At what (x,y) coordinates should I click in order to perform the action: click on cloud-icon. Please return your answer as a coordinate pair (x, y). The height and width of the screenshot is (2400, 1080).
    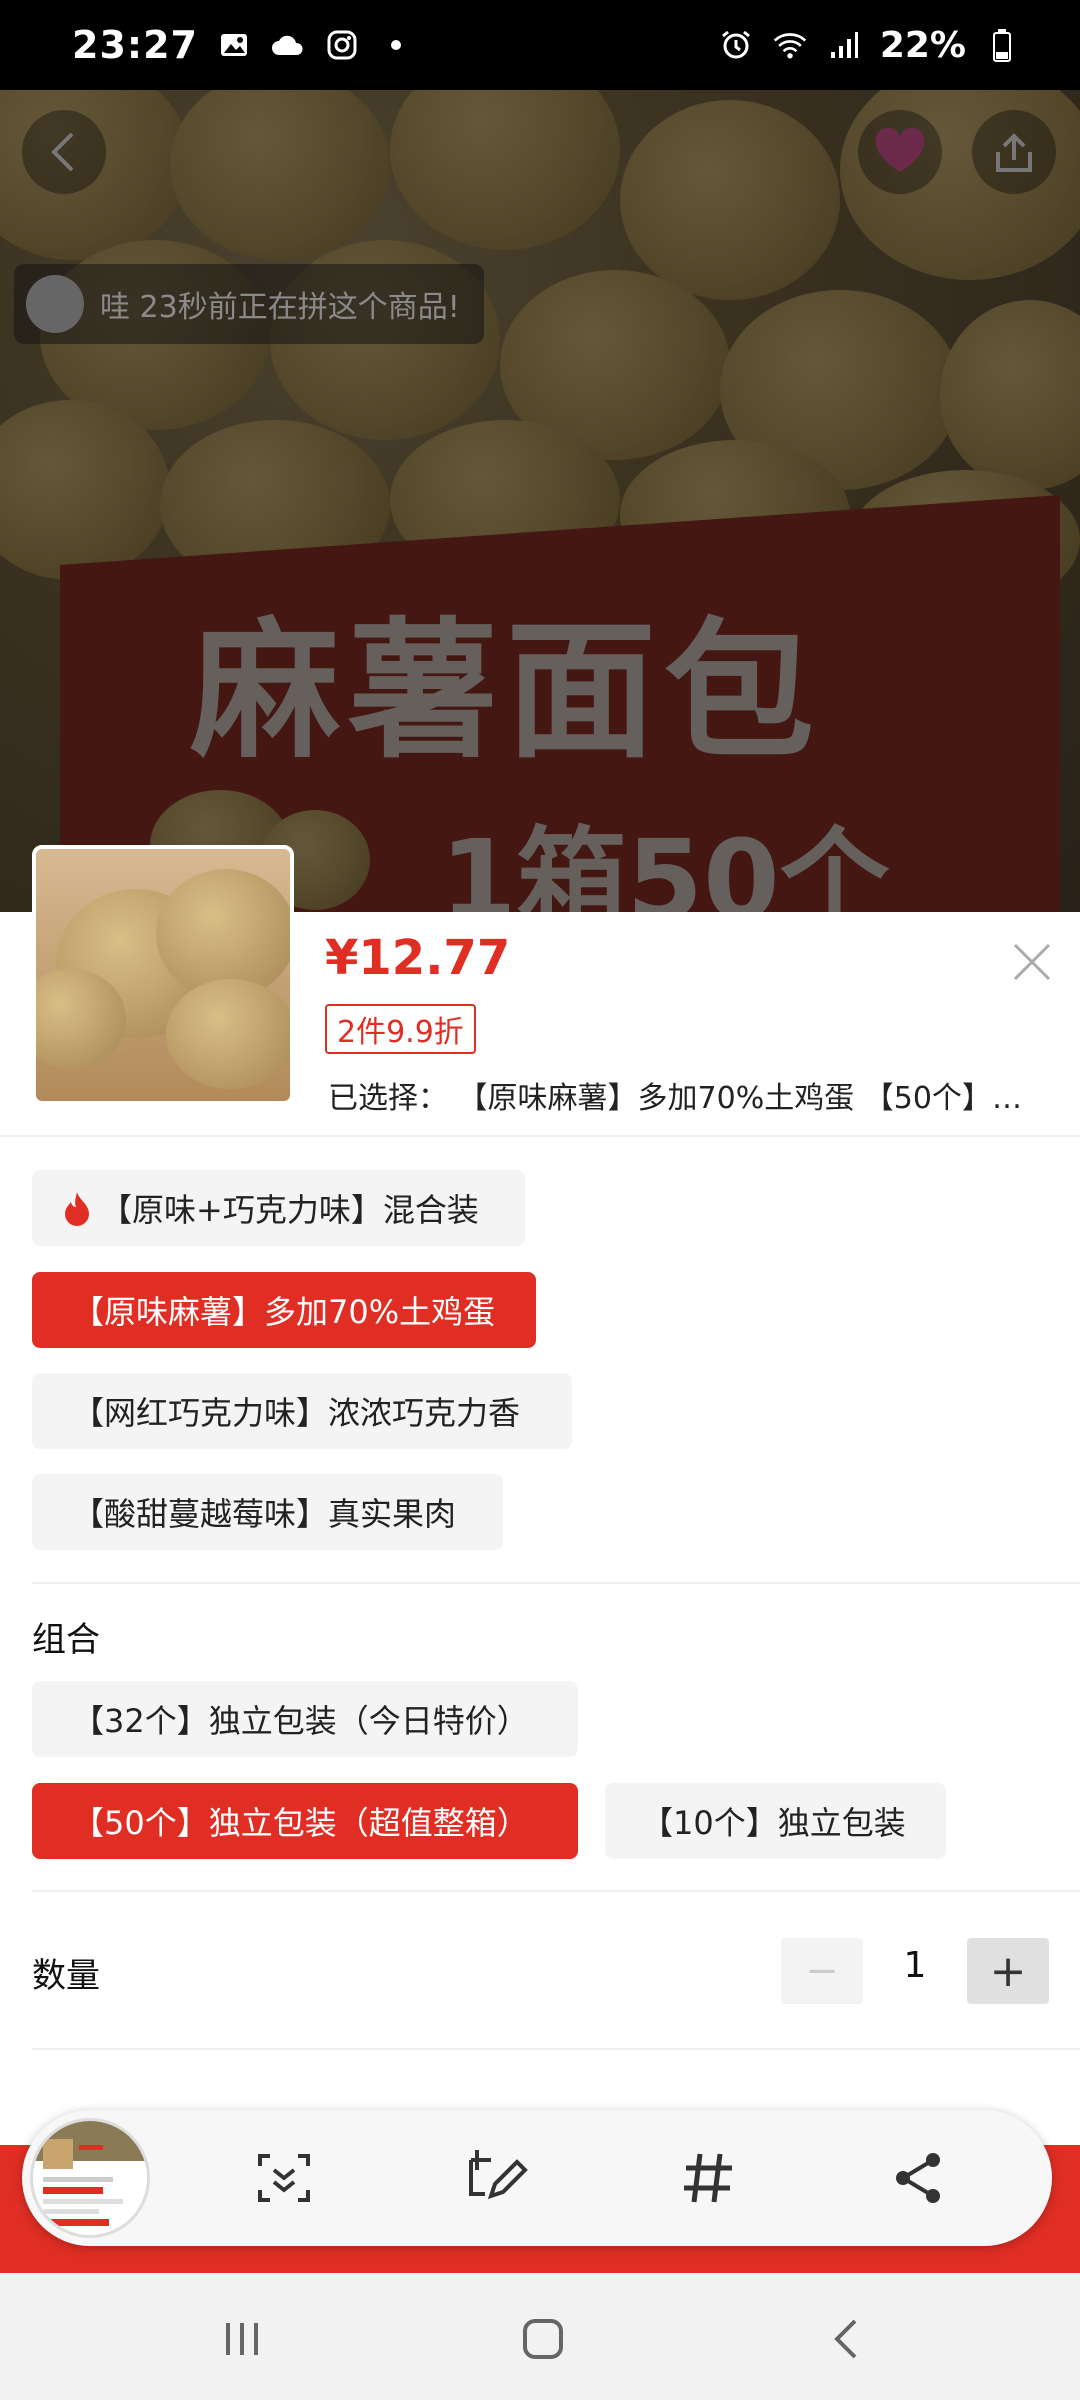
    Looking at the image, I should click on (288, 45).